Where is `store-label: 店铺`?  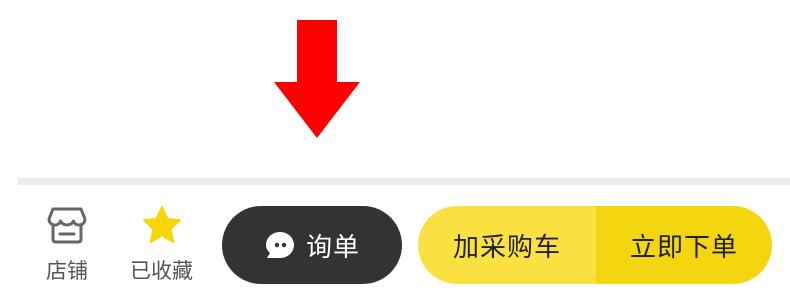
store-label: 店铺 is located at coordinates (67, 271).